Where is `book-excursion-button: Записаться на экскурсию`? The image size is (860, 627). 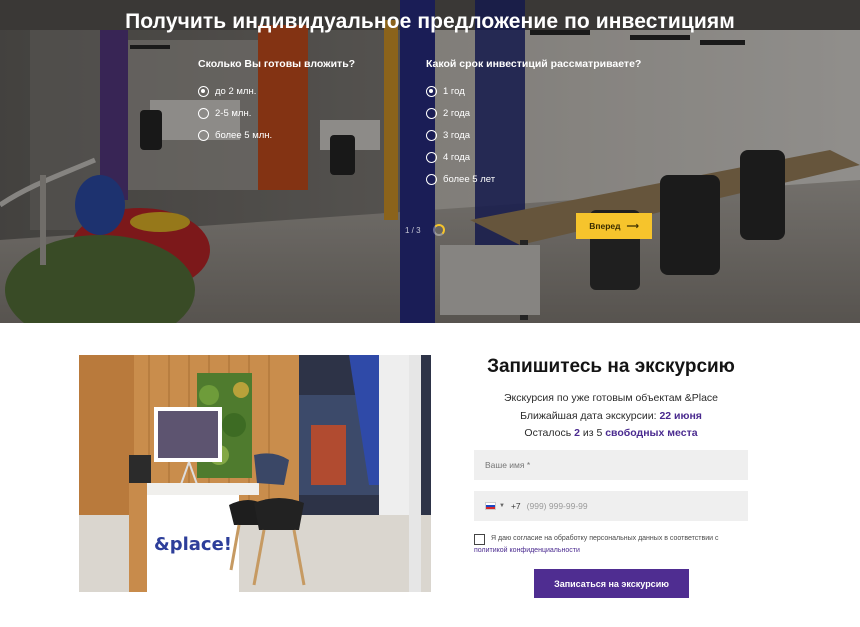
book-excursion-button: Записаться на экскурсию is located at coordinates (611, 583).